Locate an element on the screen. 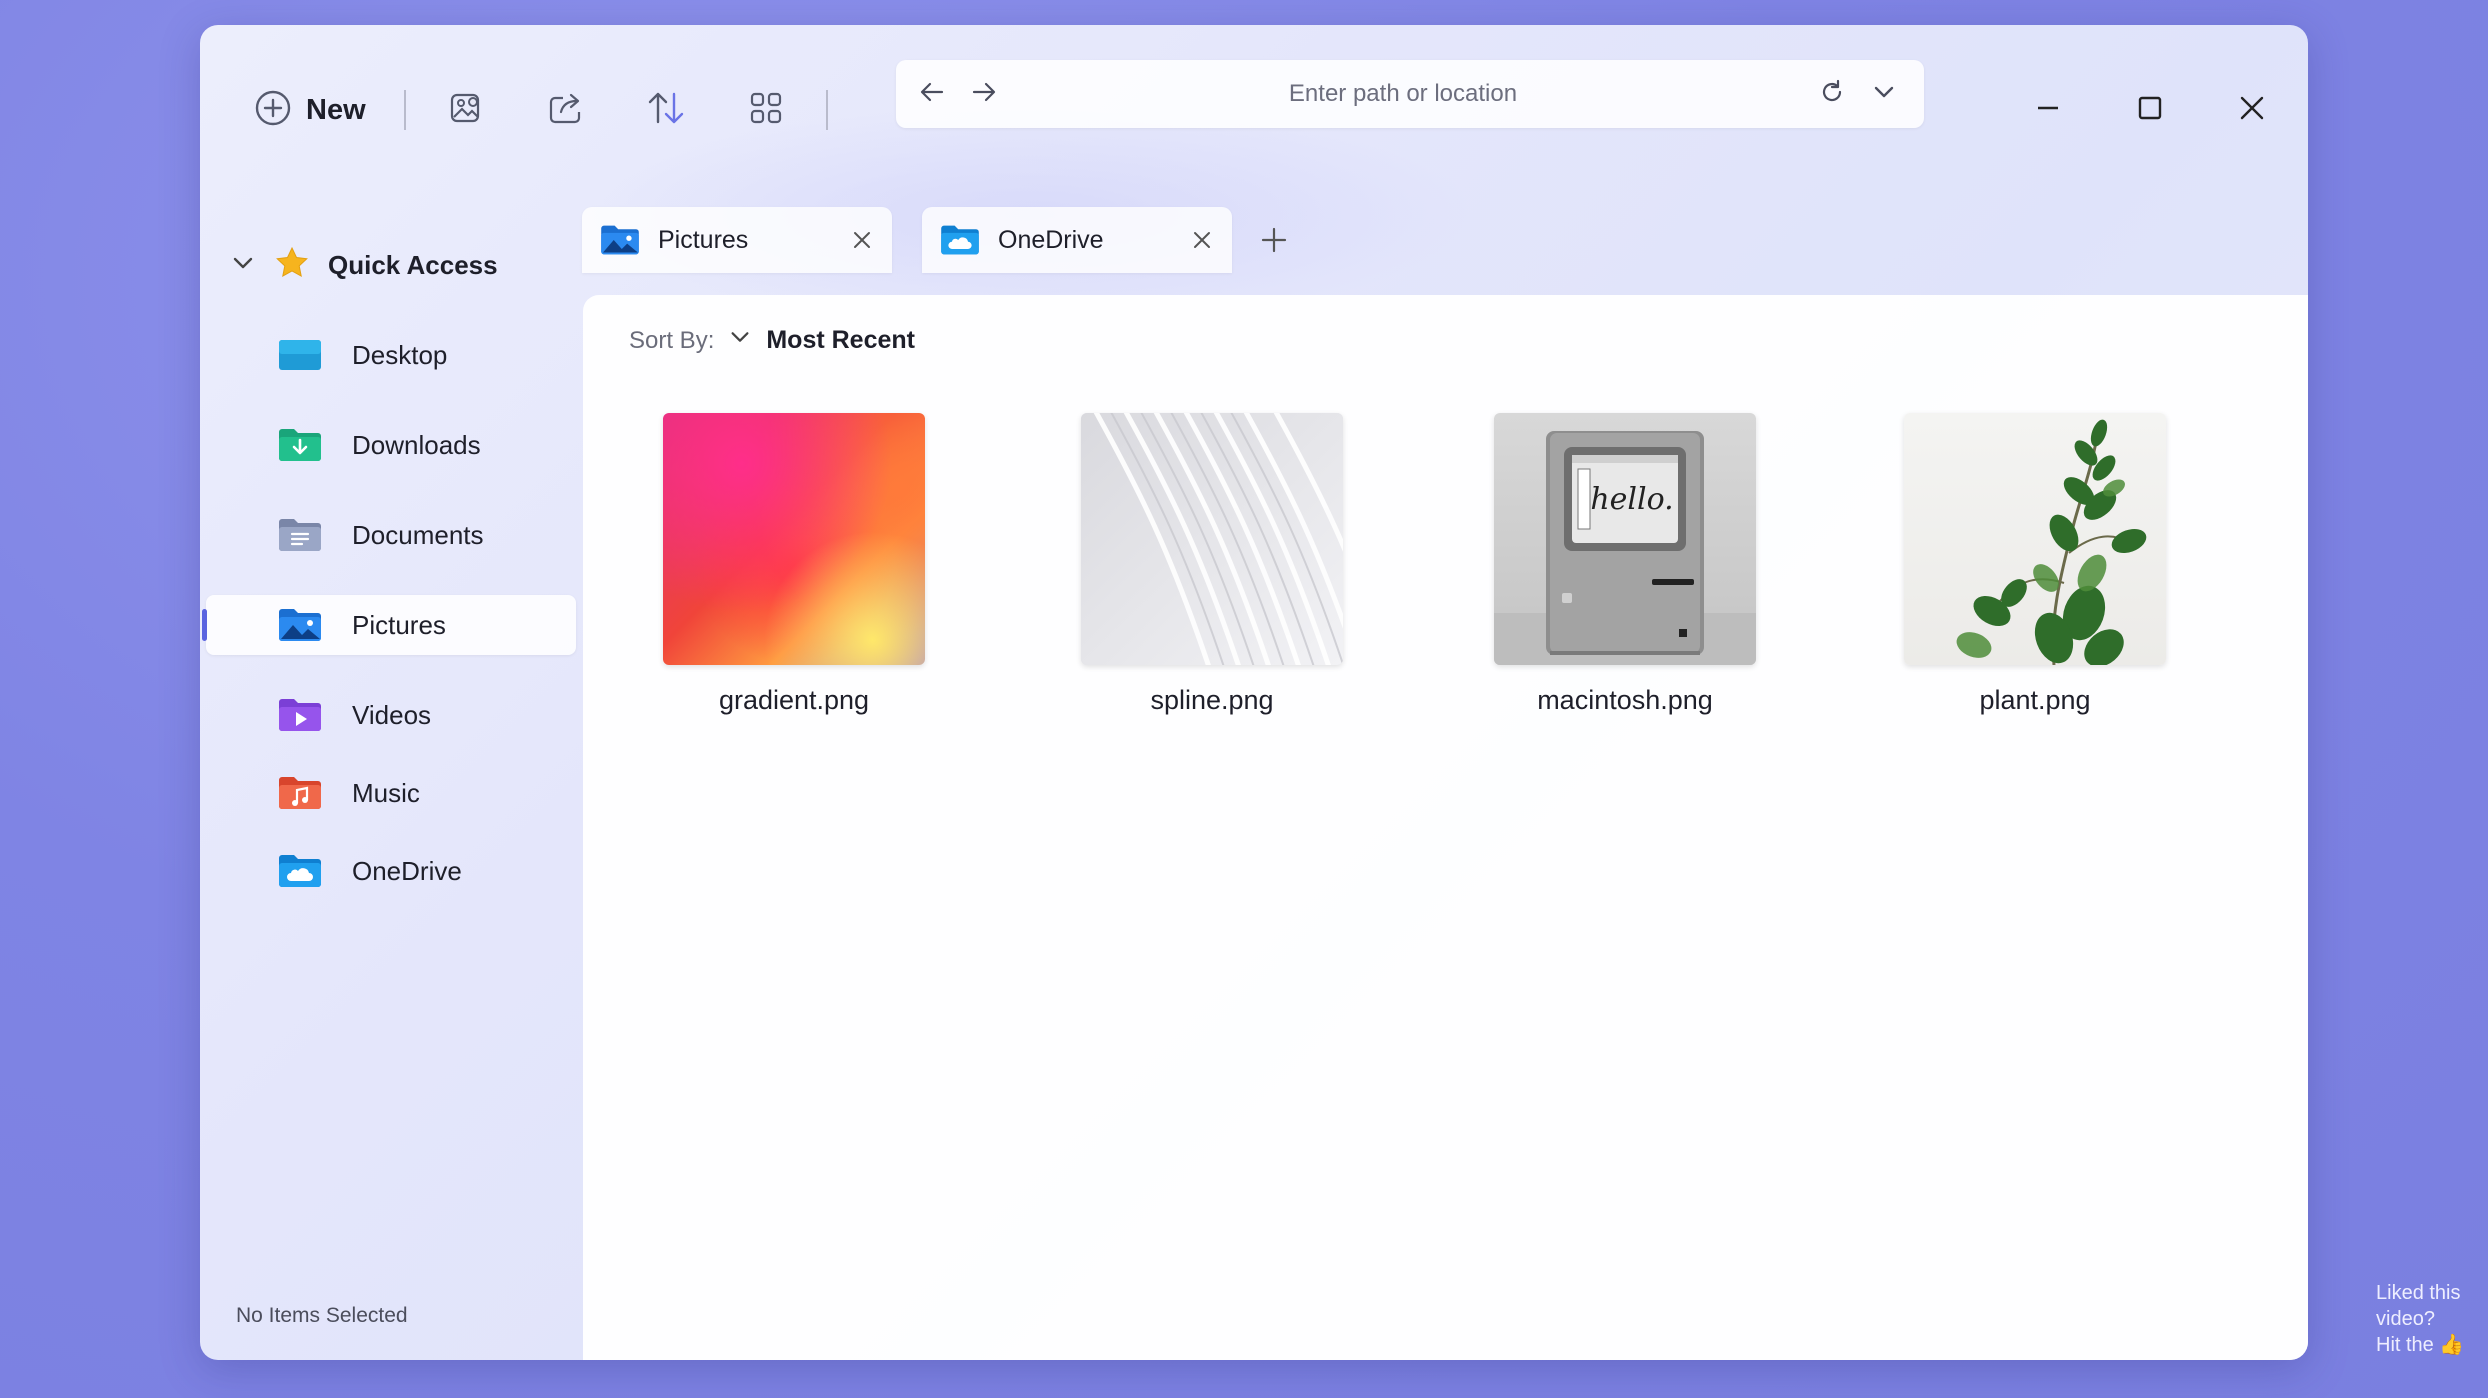 The image size is (2488, 1398). refresh-button is located at coordinates (1832, 94).